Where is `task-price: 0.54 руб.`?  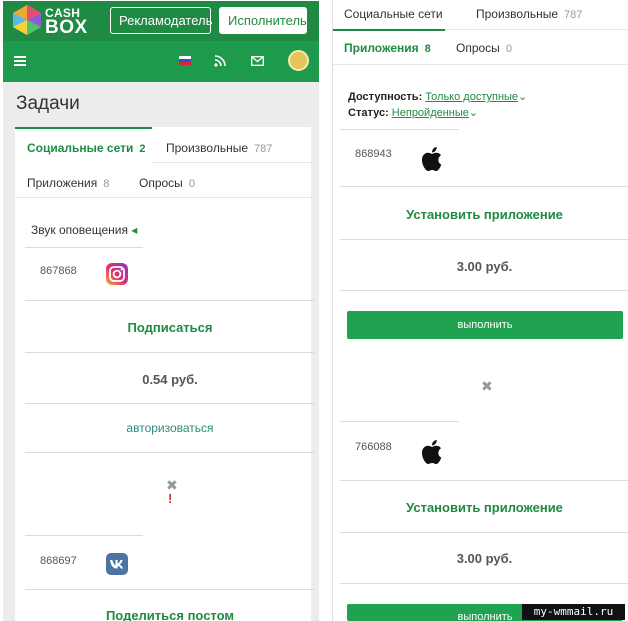 task-price: 0.54 руб. is located at coordinates (170, 379).